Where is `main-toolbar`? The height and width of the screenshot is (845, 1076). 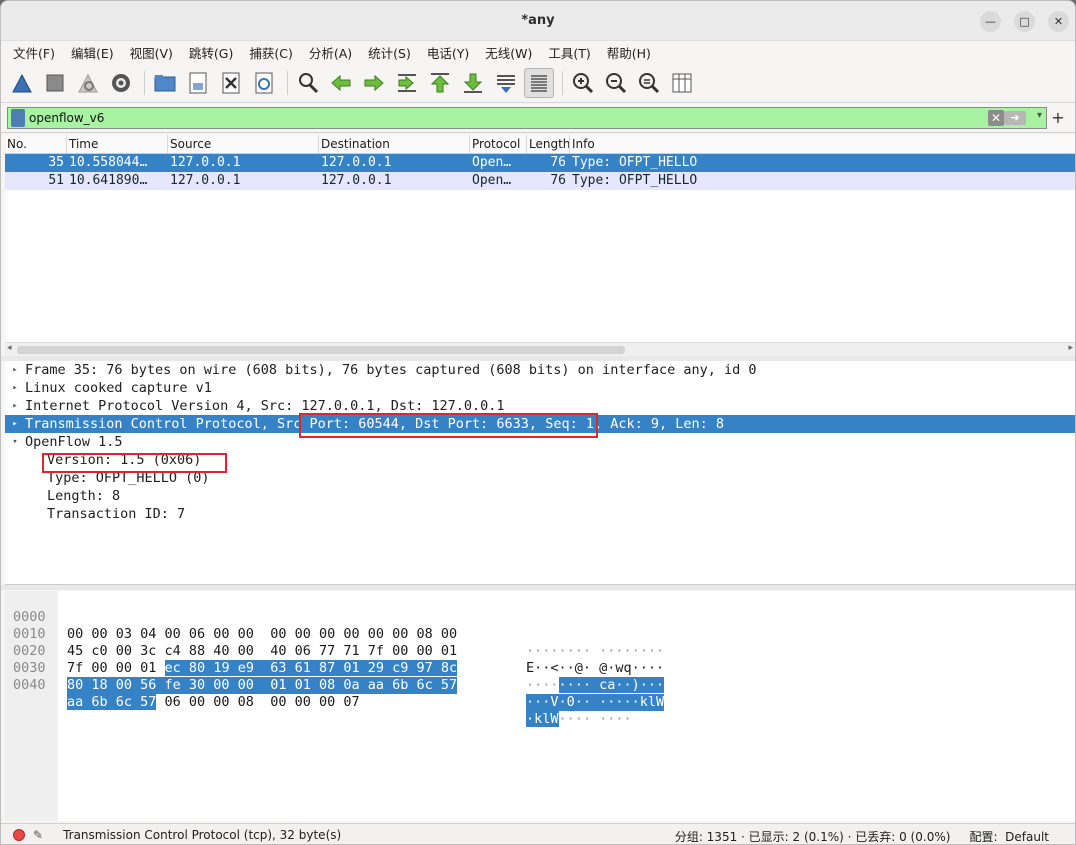 main-toolbar is located at coordinates (538, 83).